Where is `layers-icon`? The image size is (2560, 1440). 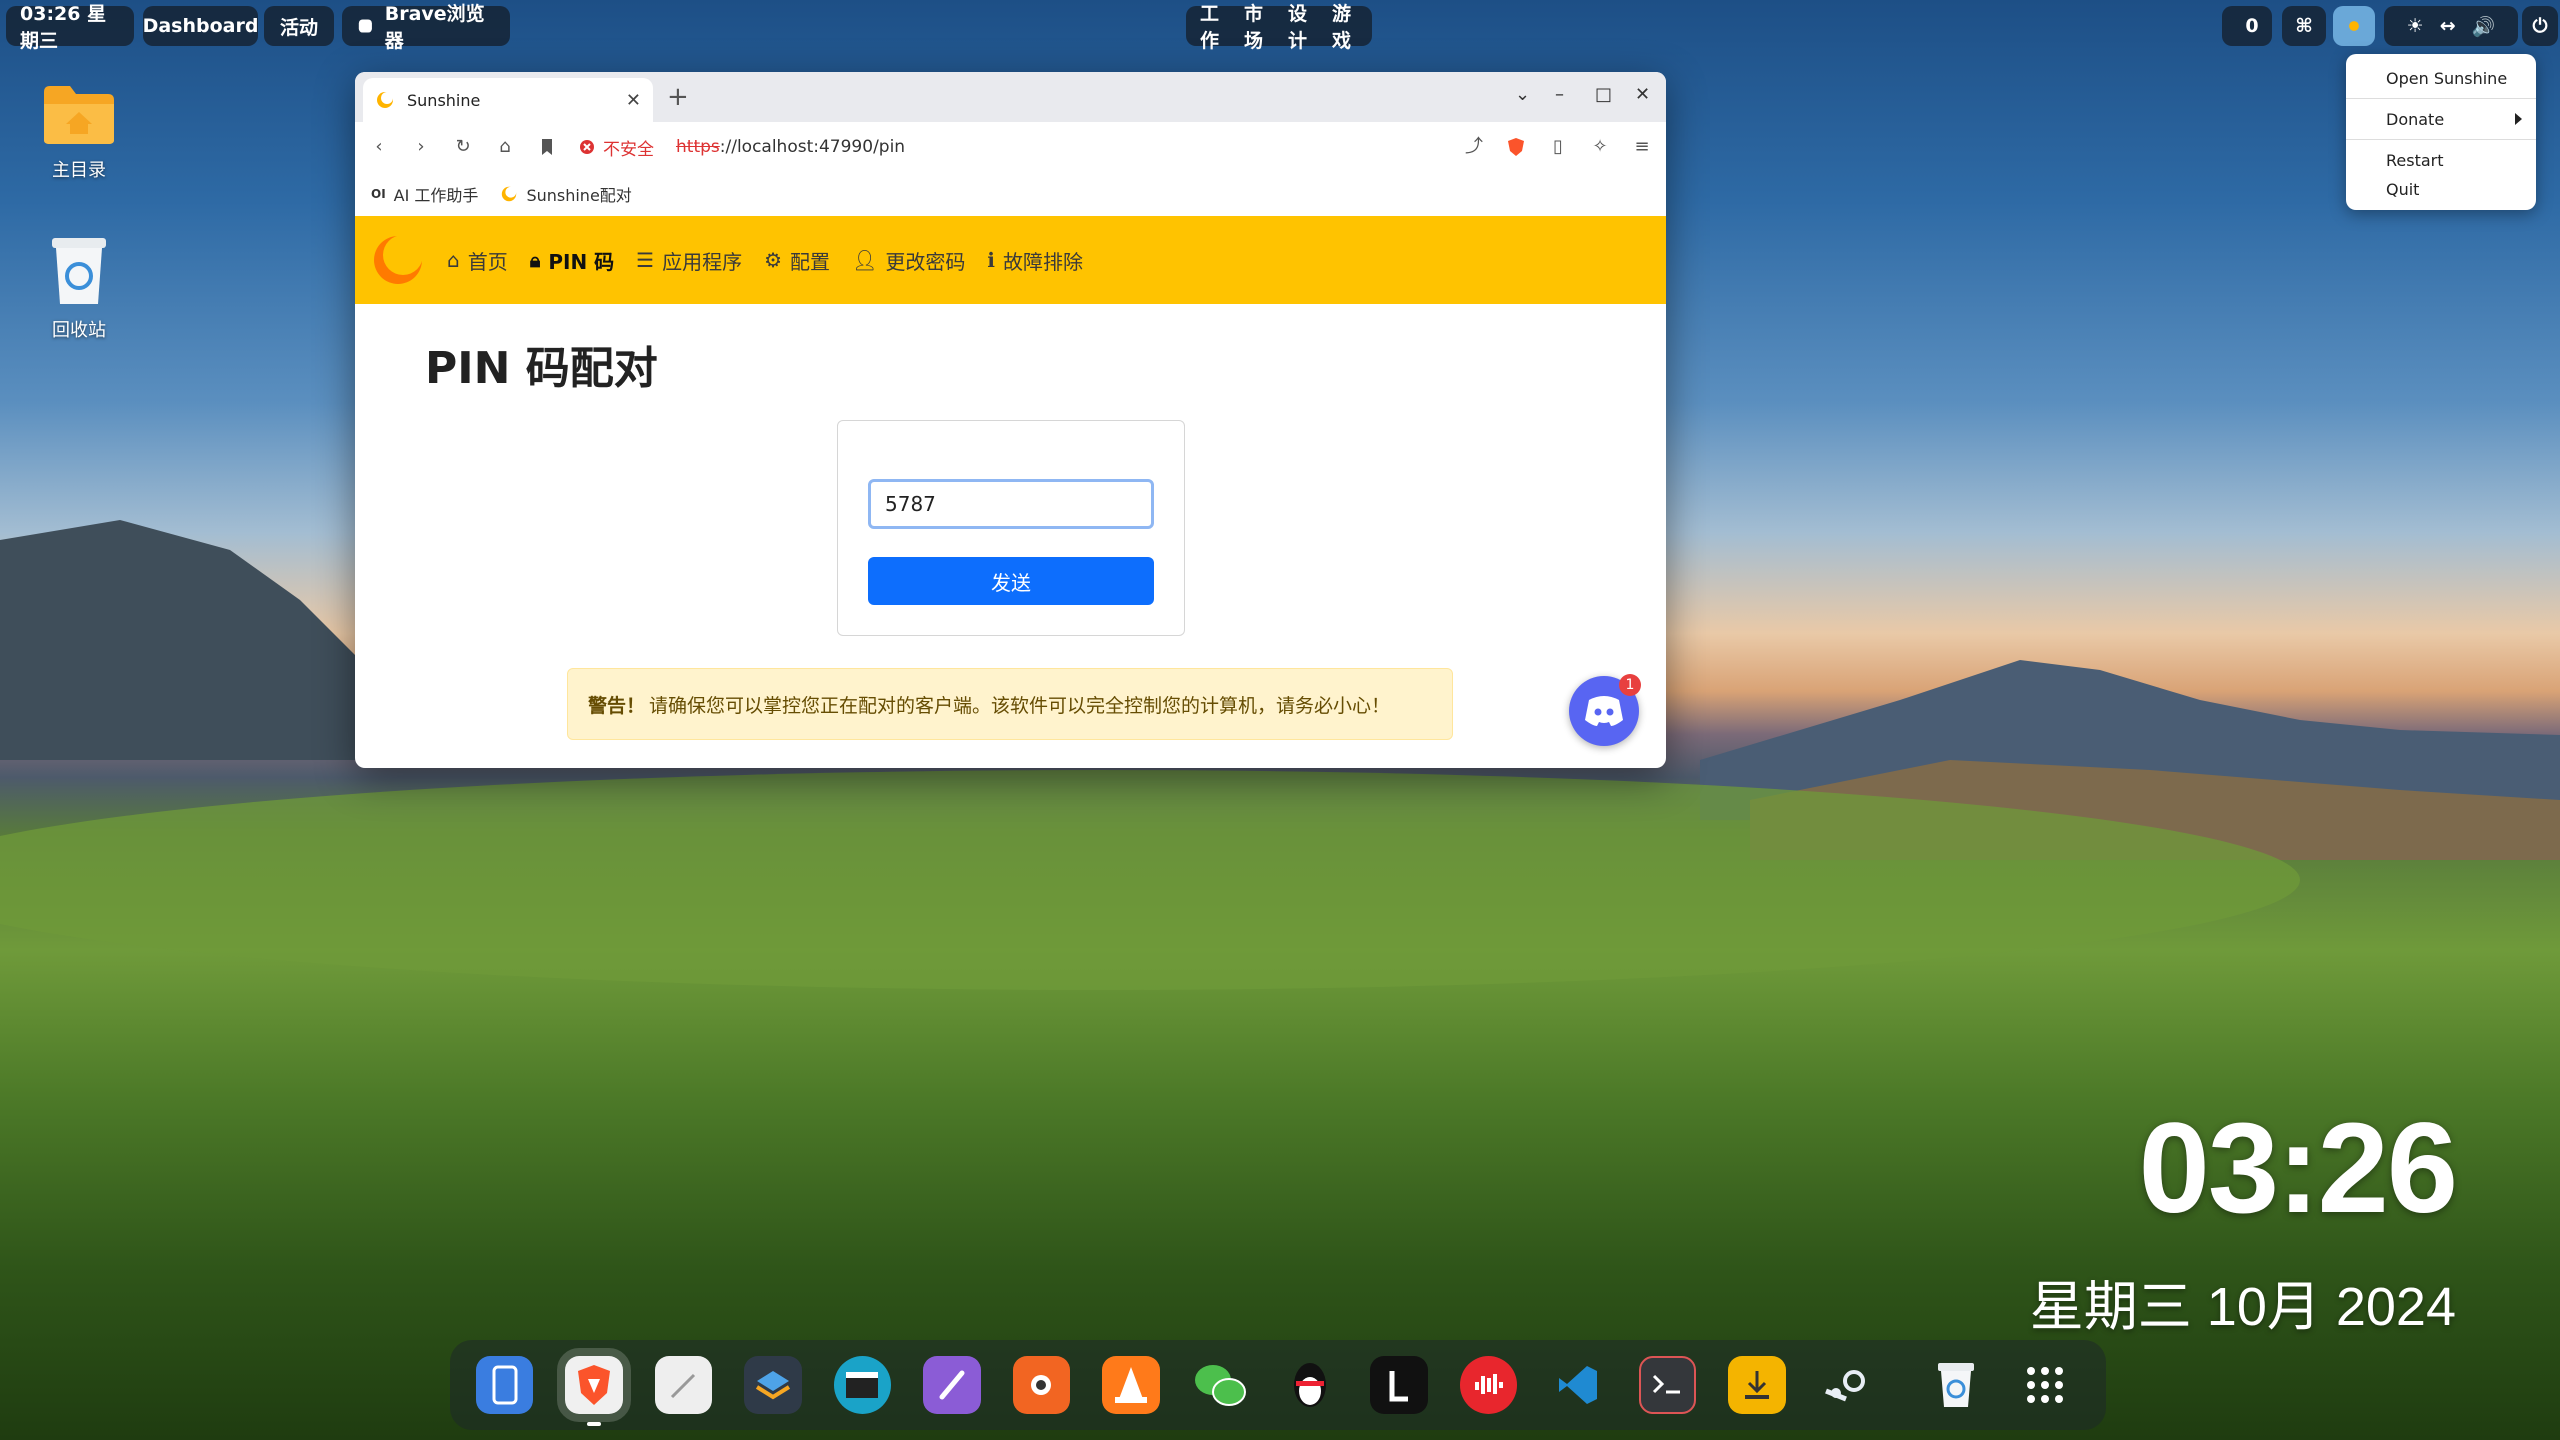
layers-icon is located at coordinates (773, 1385).